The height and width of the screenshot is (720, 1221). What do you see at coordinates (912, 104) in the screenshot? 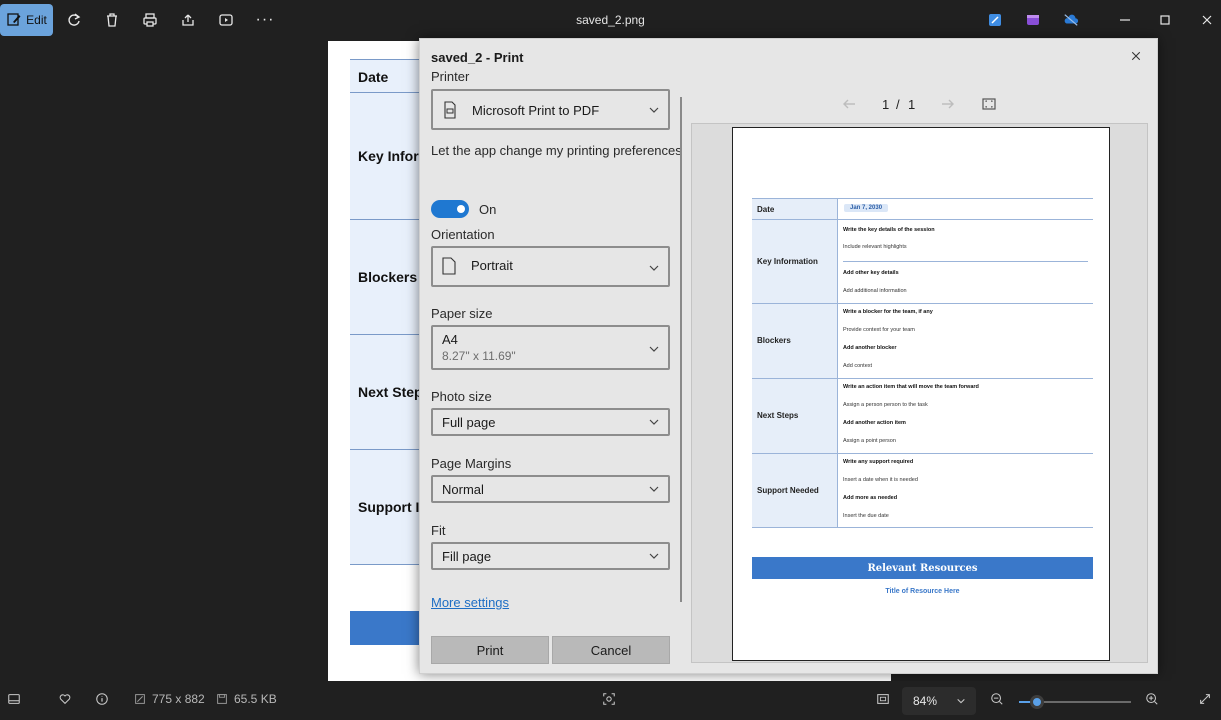
I see `total-pages: 1` at bounding box center [912, 104].